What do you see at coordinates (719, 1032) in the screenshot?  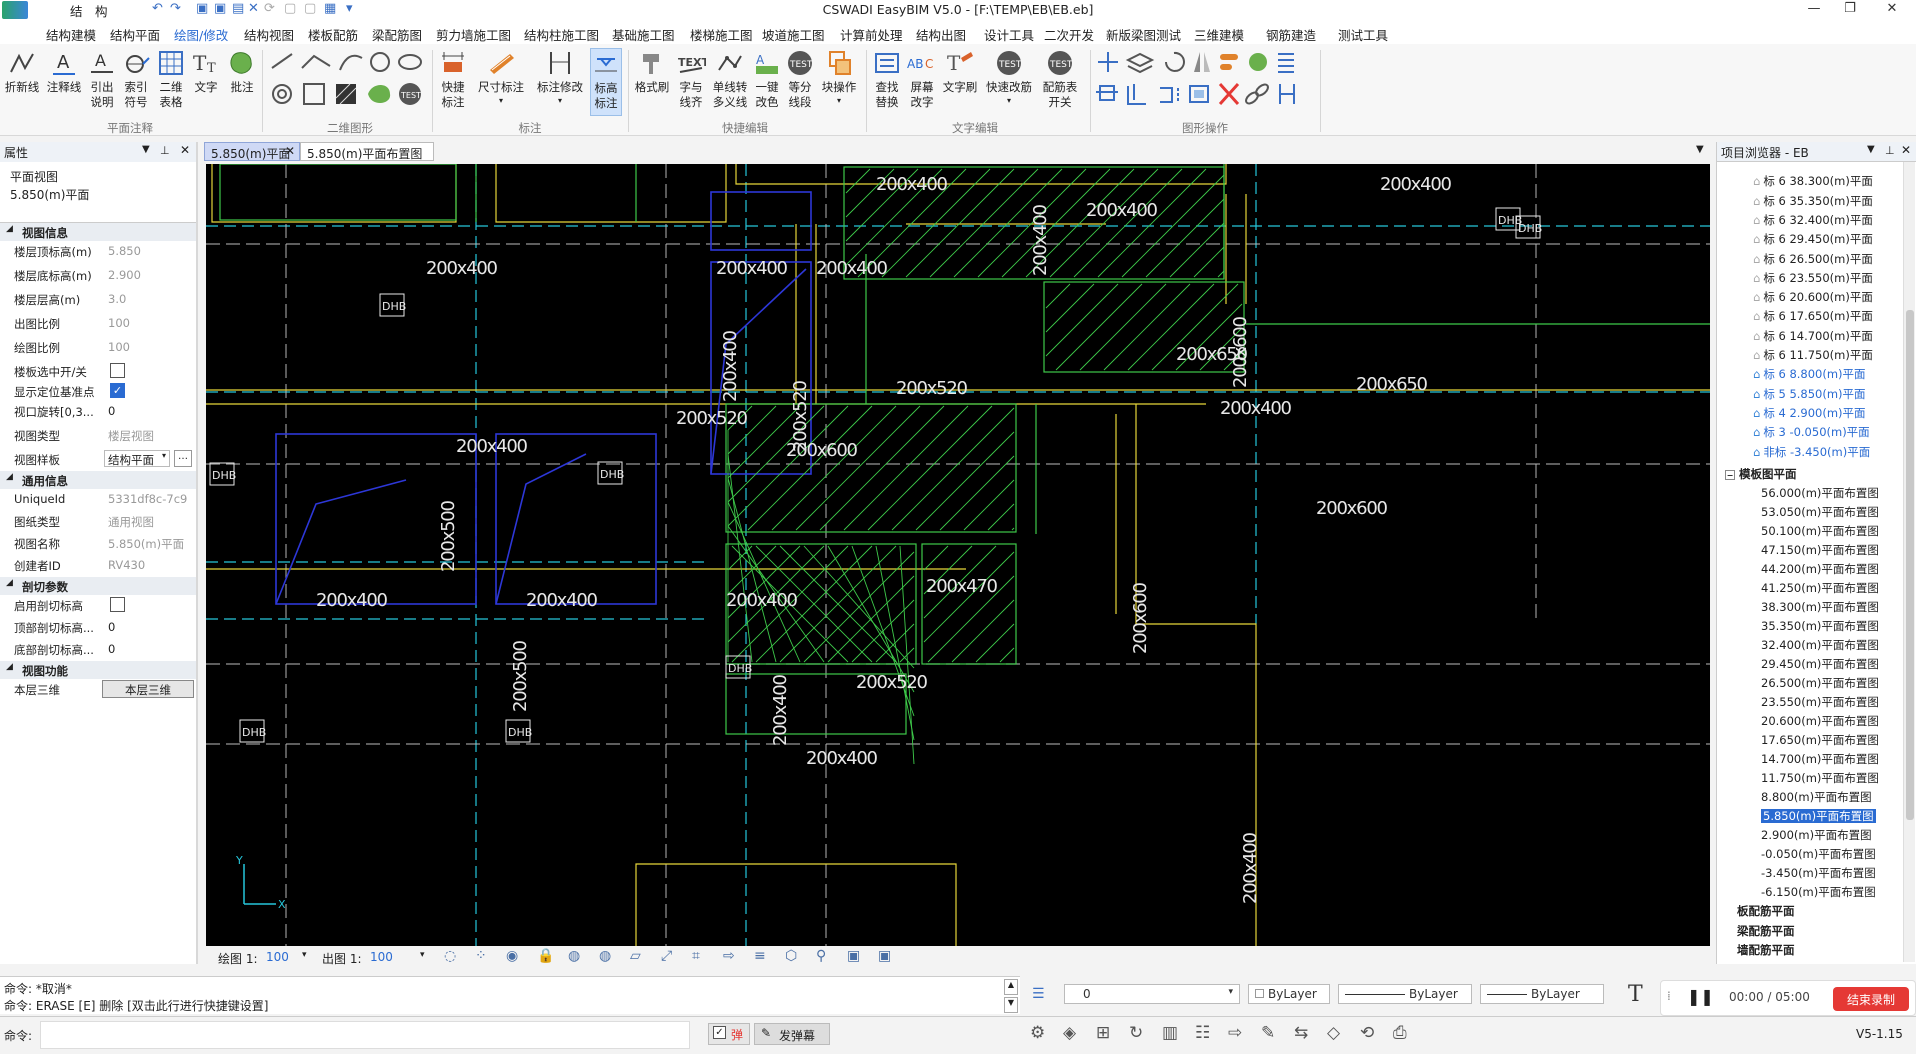 I see `danmu-checkbox: ✓` at bounding box center [719, 1032].